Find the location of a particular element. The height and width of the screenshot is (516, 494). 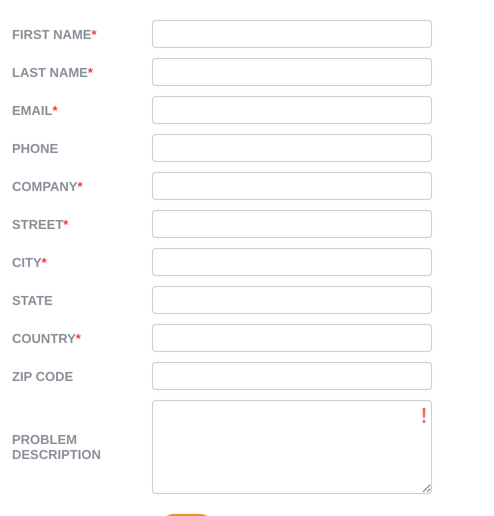

field-label: PHONE is located at coordinates (36, 148).